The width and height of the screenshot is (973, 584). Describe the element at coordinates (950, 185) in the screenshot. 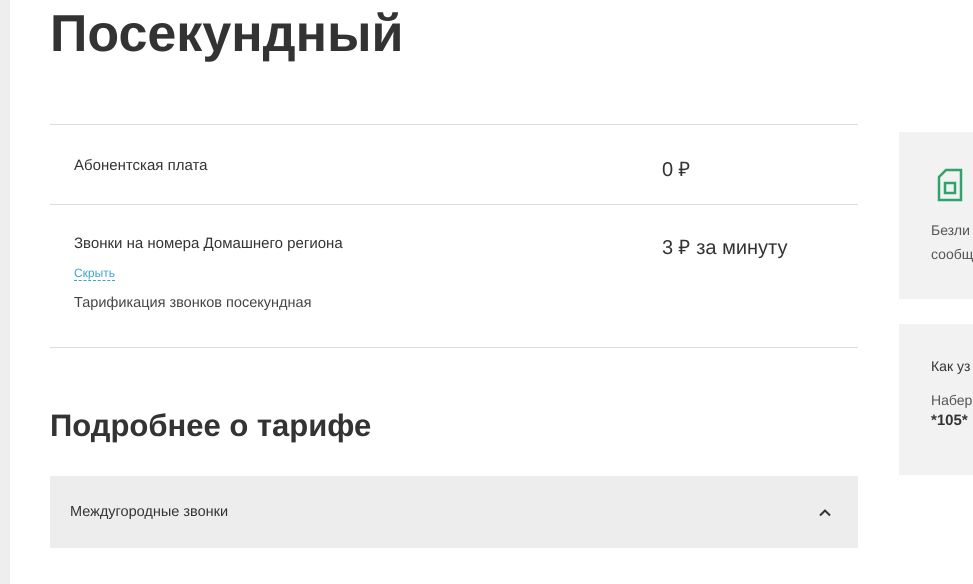

I see `sim-card-icon` at that location.